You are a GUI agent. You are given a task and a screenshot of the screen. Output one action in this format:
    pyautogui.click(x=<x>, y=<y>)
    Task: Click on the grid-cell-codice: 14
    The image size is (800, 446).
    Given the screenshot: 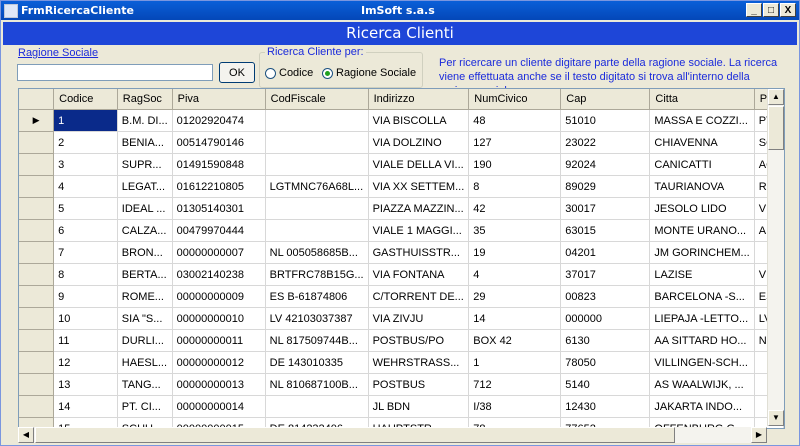 What is the action you would take?
    pyautogui.click(x=85, y=406)
    